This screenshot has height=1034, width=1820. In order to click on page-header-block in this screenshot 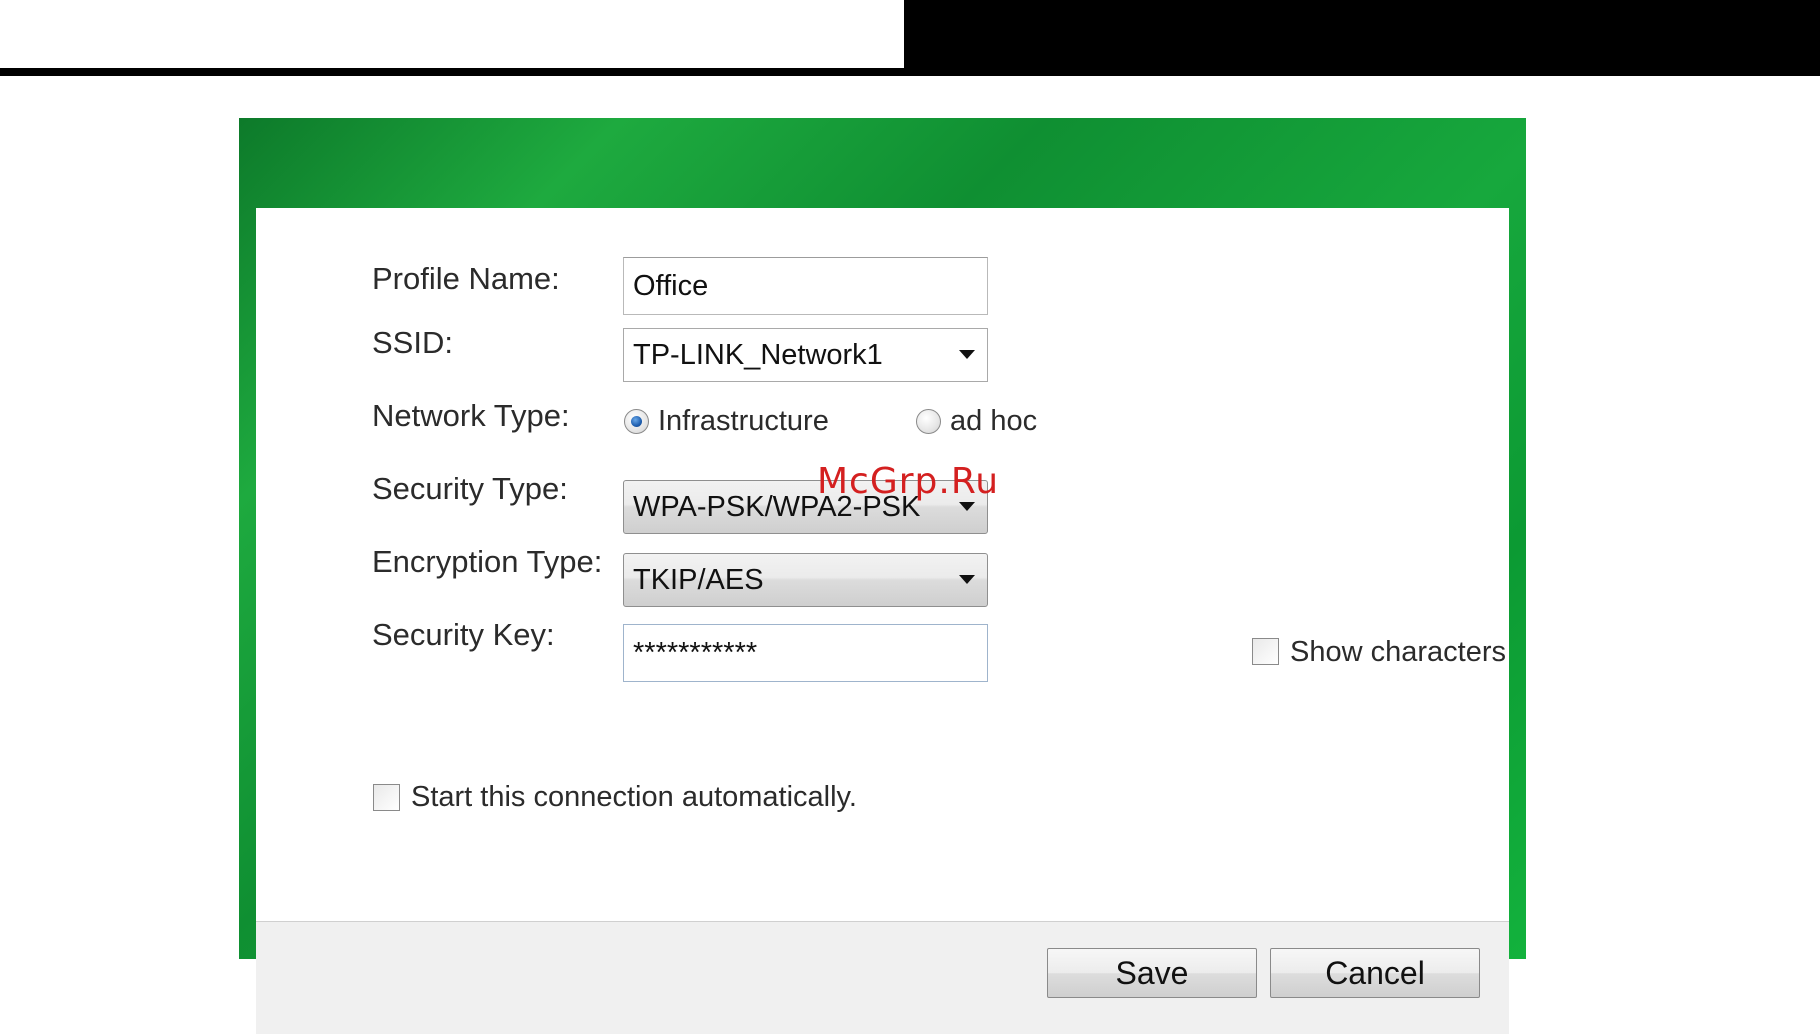, I will do `click(1362, 38)`.